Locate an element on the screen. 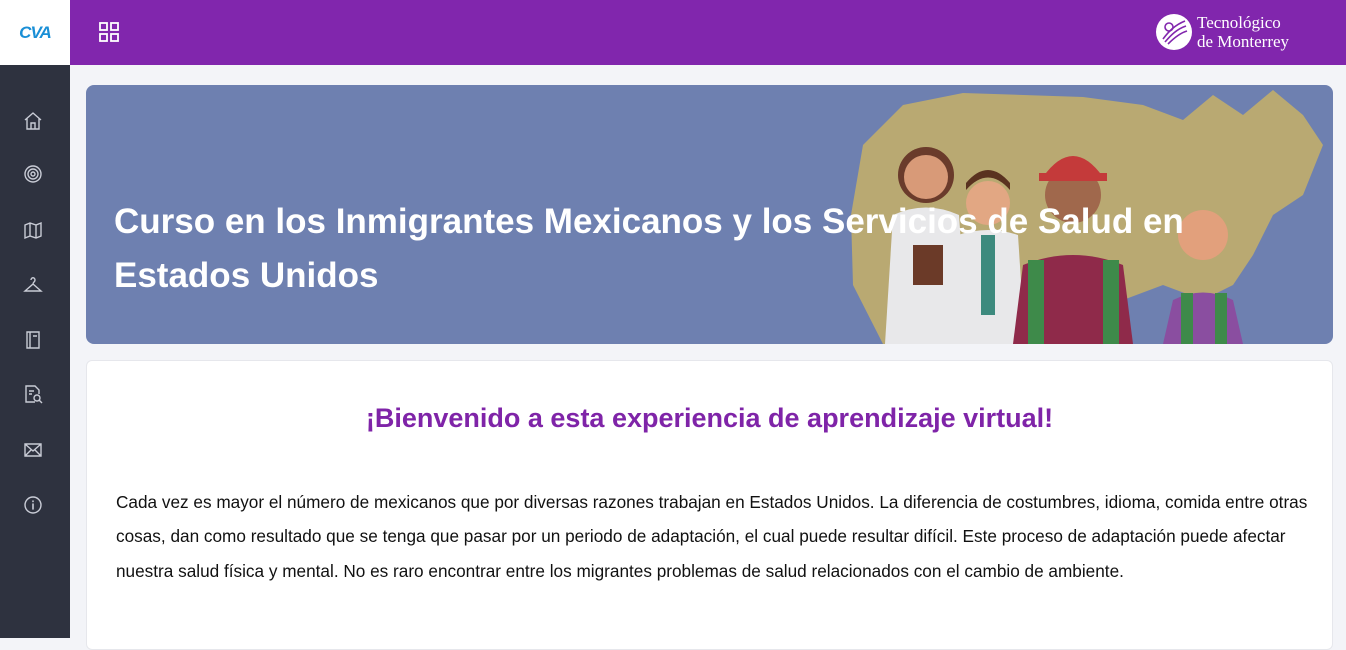  brand-logo-text: CVA is located at coordinates (35, 32).